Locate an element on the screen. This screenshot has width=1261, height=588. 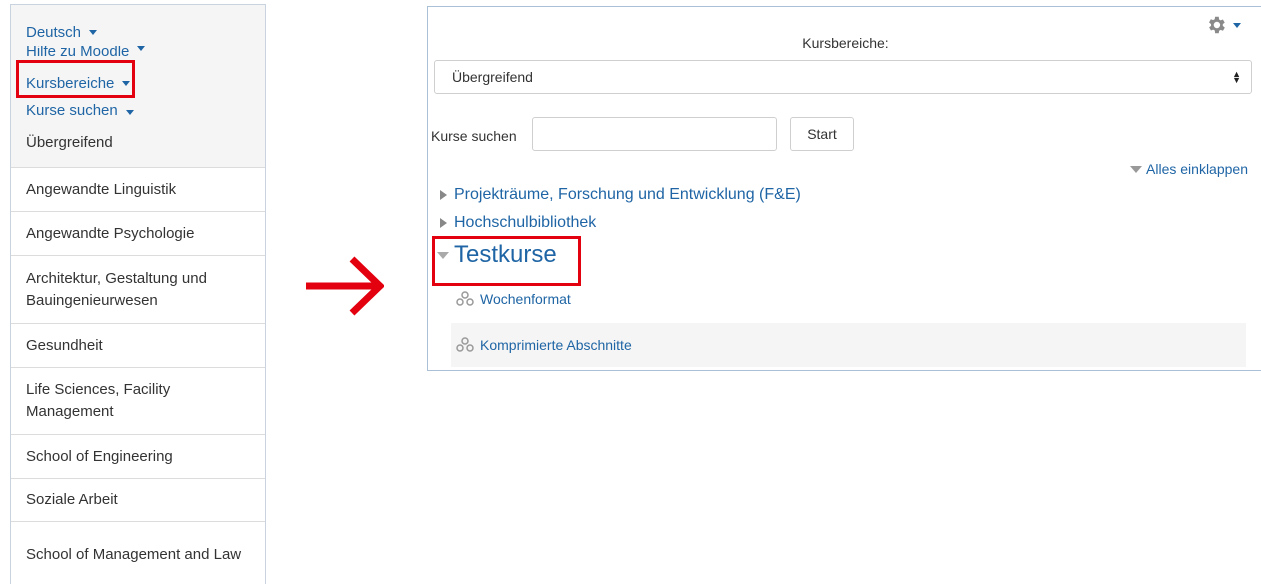
start-button: Start is located at coordinates (822, 134).